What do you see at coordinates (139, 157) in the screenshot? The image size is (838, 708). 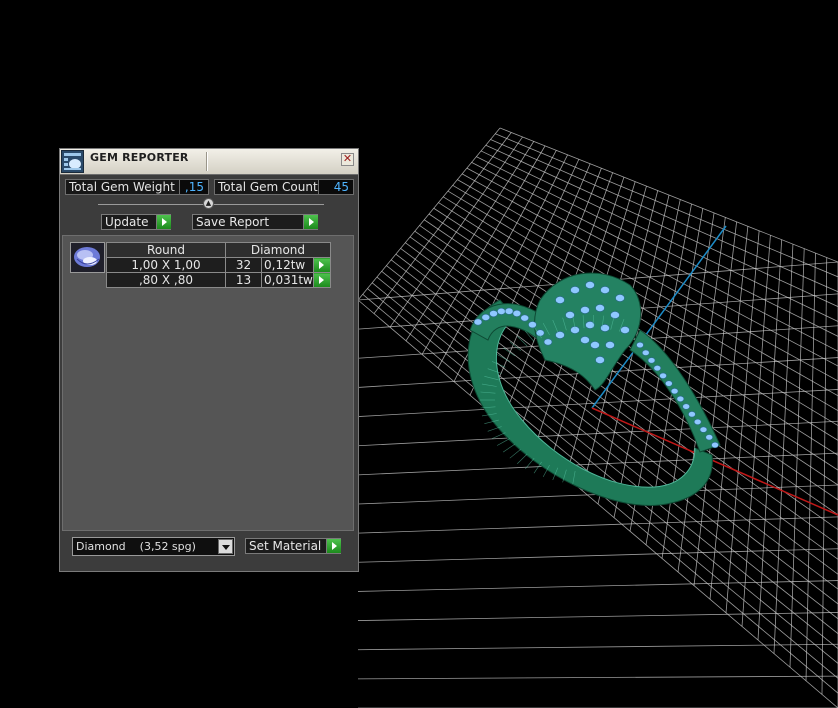 I see `window-title: GEM REPORTER` at bounding box center [139, 157].